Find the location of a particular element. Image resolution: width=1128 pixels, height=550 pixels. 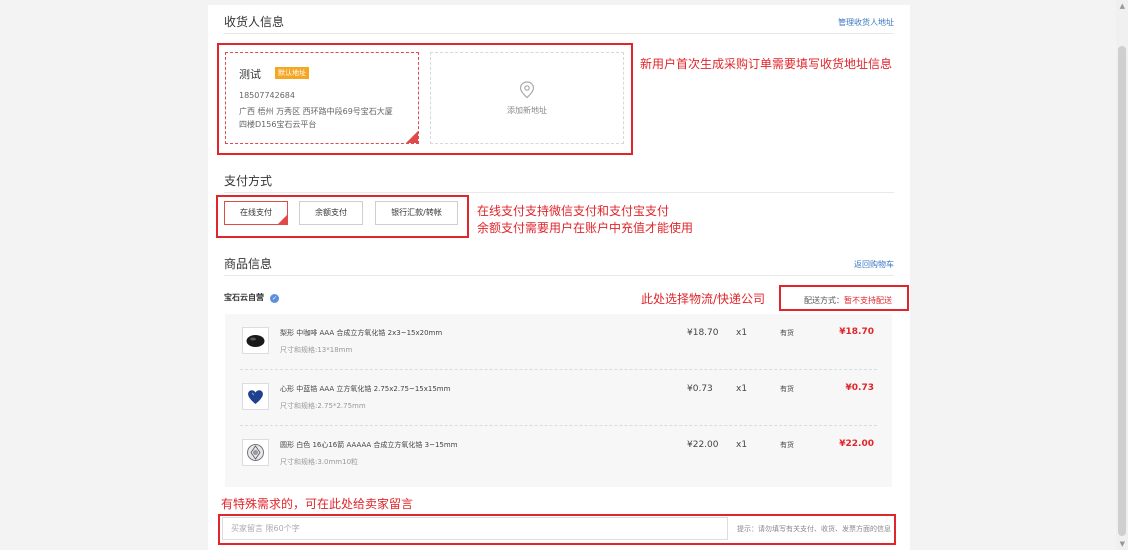

annotation-logistics-text: 此处选择物流/快递公司 is located at coordinates (703, 299).